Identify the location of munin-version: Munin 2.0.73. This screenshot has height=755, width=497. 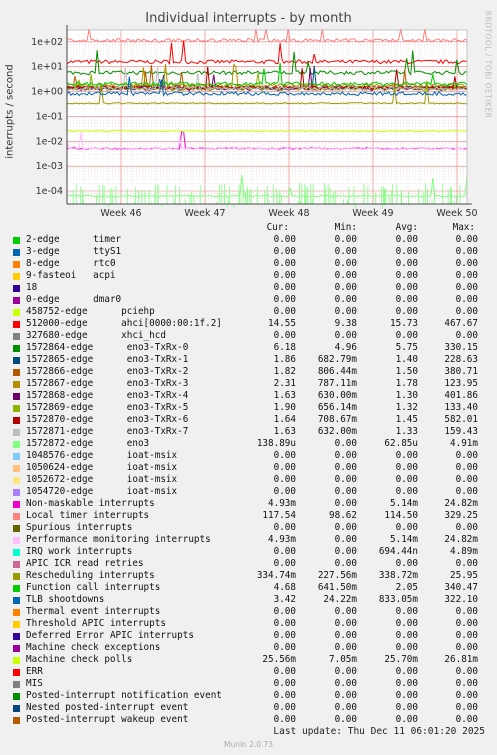
(248, 744).